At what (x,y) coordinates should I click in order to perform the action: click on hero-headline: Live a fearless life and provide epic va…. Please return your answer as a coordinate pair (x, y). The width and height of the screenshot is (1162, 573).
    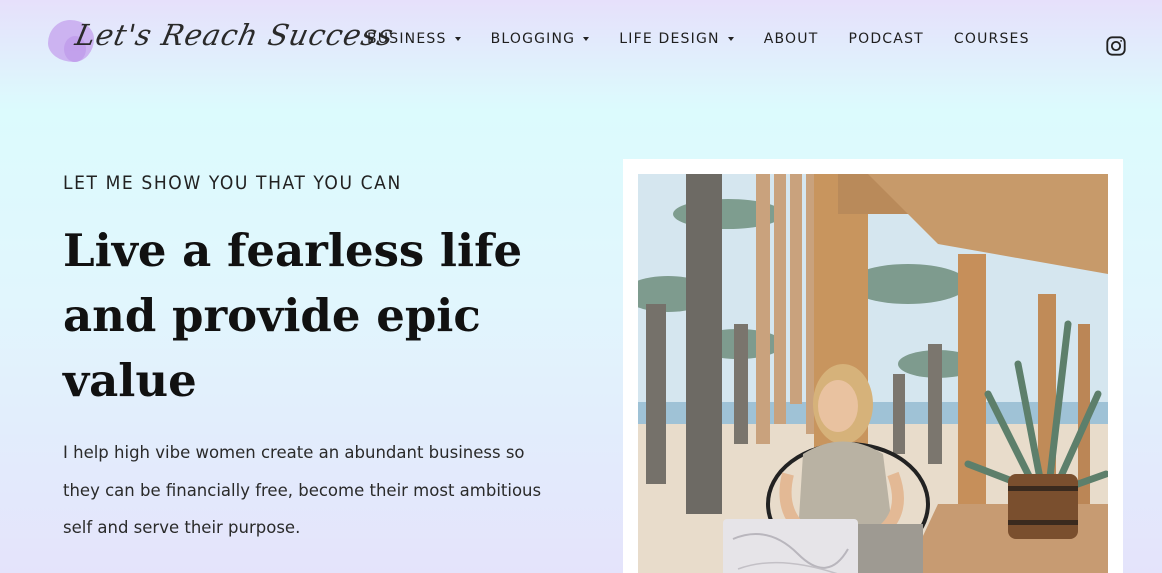
    Looking at the image, I should click on (293, 315).